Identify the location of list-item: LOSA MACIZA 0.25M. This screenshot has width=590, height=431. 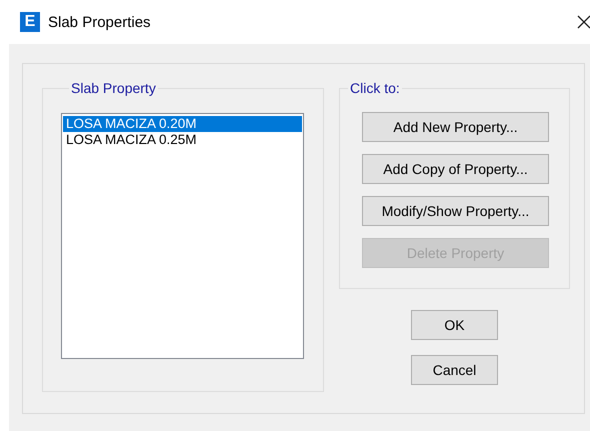
(182, 140).